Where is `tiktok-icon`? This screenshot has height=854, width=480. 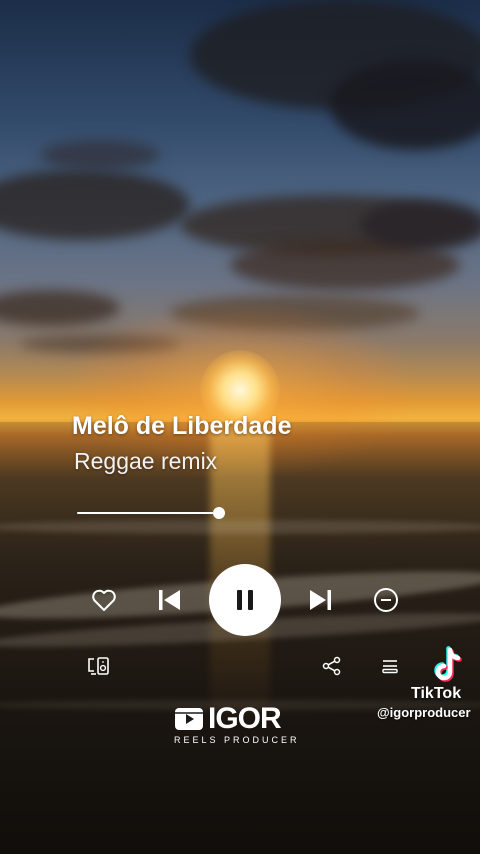 tiktok-icon is located at coordinates (448, 664).